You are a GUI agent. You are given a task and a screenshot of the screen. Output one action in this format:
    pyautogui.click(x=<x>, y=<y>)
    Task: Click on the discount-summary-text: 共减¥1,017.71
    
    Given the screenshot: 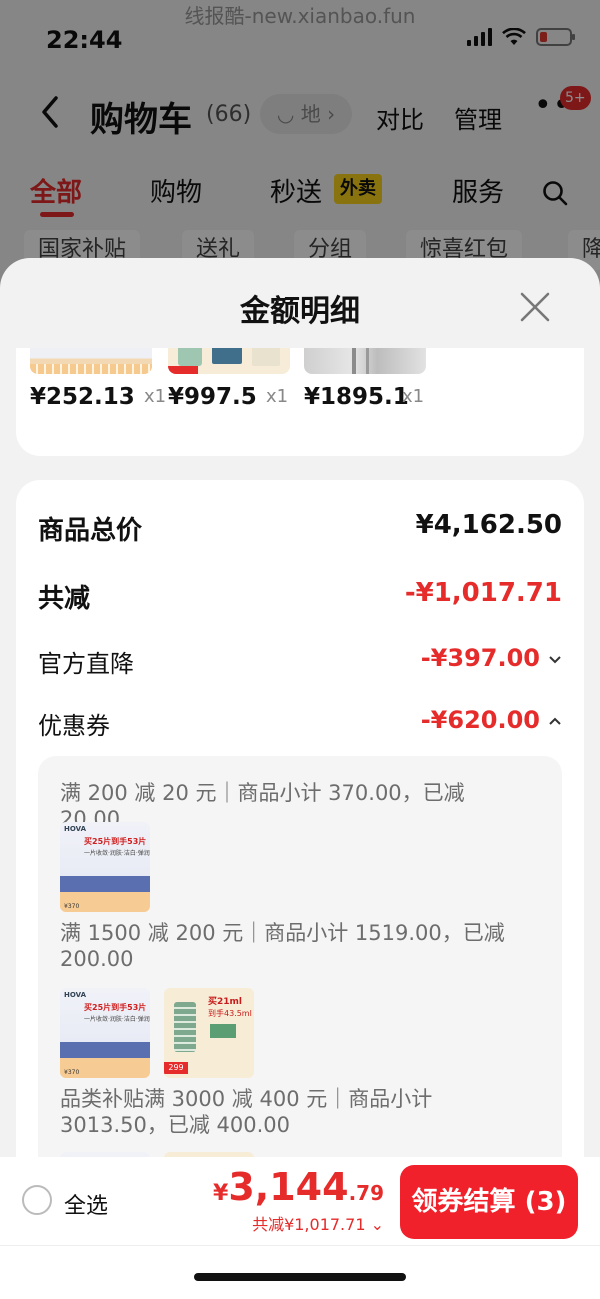 What is the action you would take?
    pyautogui.click(x=309, y=1224)
    